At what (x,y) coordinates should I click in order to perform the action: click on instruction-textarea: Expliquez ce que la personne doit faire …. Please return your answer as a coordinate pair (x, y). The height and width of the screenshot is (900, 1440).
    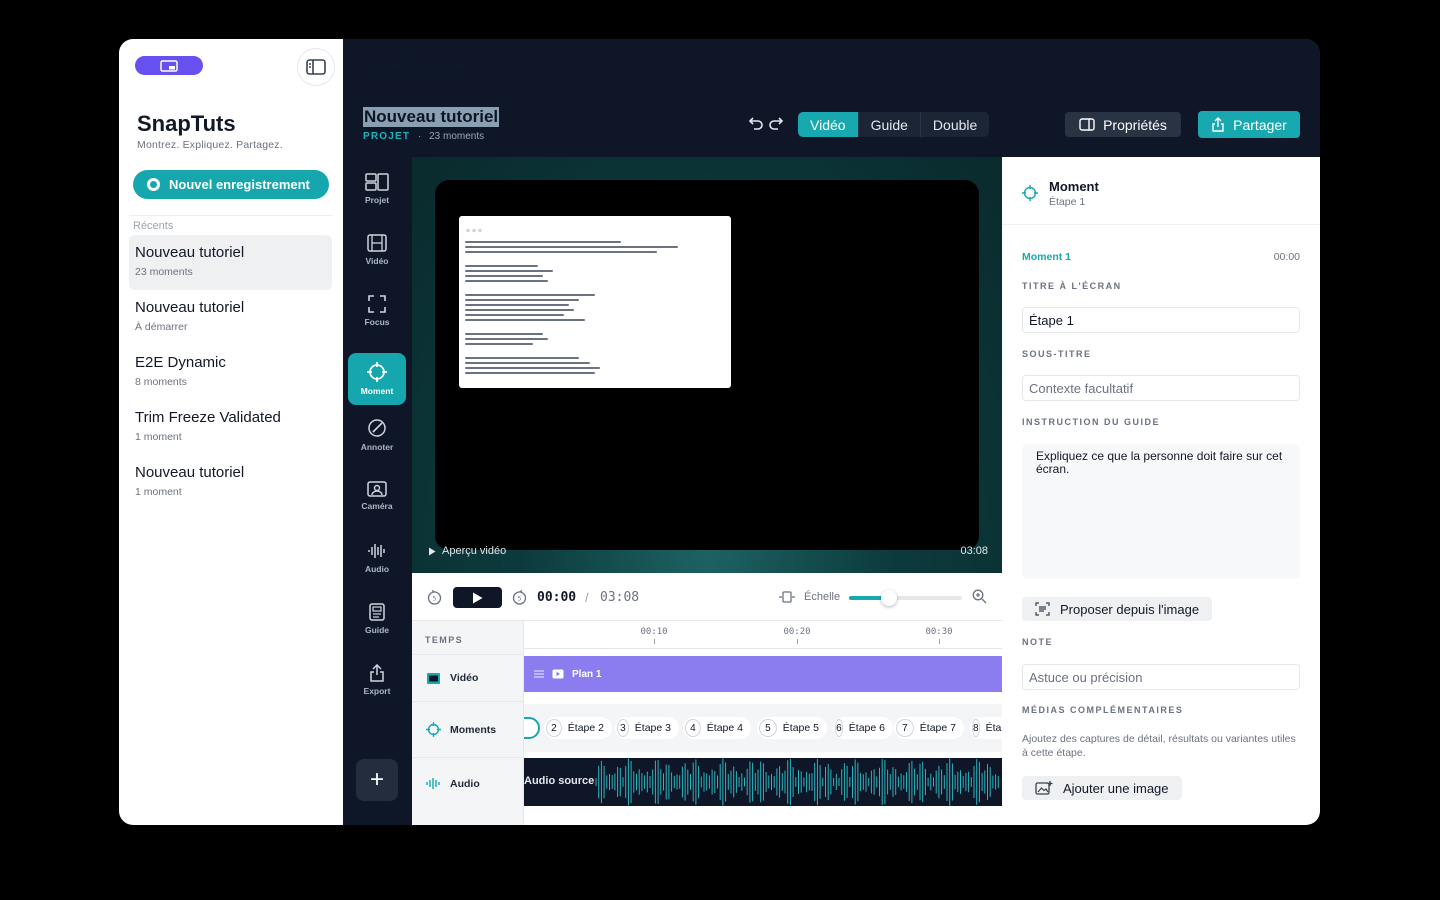
    Looking at the image, I should click on (1161, 511).